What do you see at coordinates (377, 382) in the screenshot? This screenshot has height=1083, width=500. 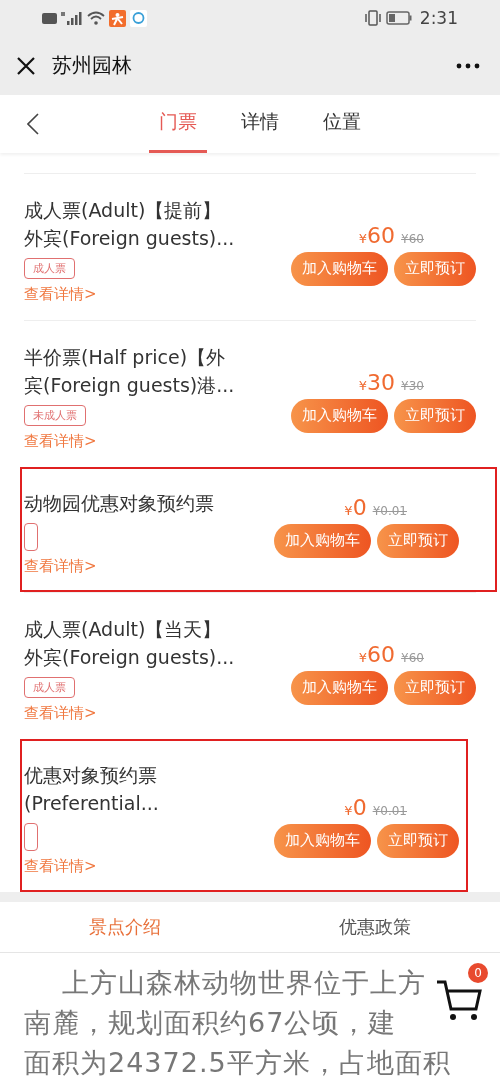 I see `ticket-price: ¥30` at bounding box center [377, 382].